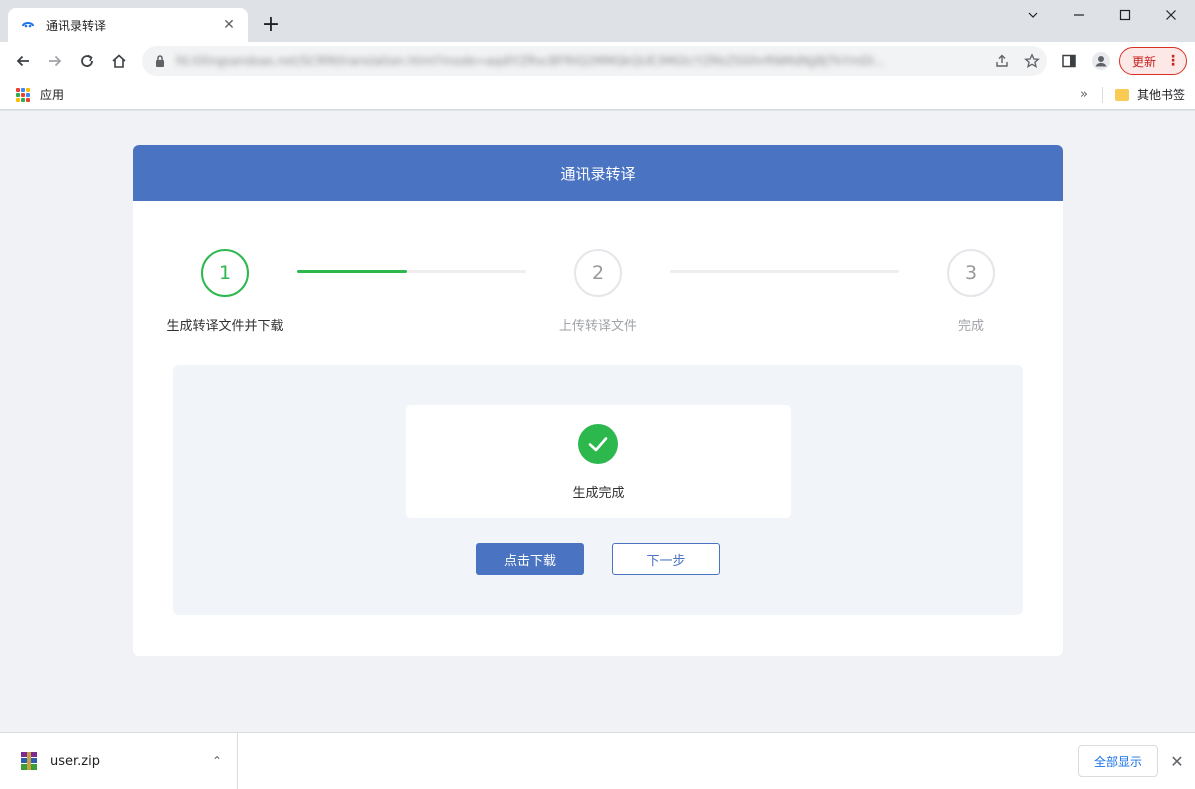 The height and width of the screenshot is (789, 1195). Describe the element at coordinates (1161, 94) in the screenshot. I see `other-bookmarks-link: 其他书签` at that location.